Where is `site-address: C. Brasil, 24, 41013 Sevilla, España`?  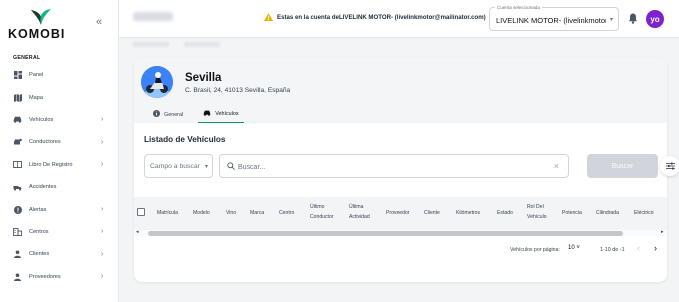
site-address: C. Brasil, 24, 41013 Sevilla, España is located at coordinates (238, 90).